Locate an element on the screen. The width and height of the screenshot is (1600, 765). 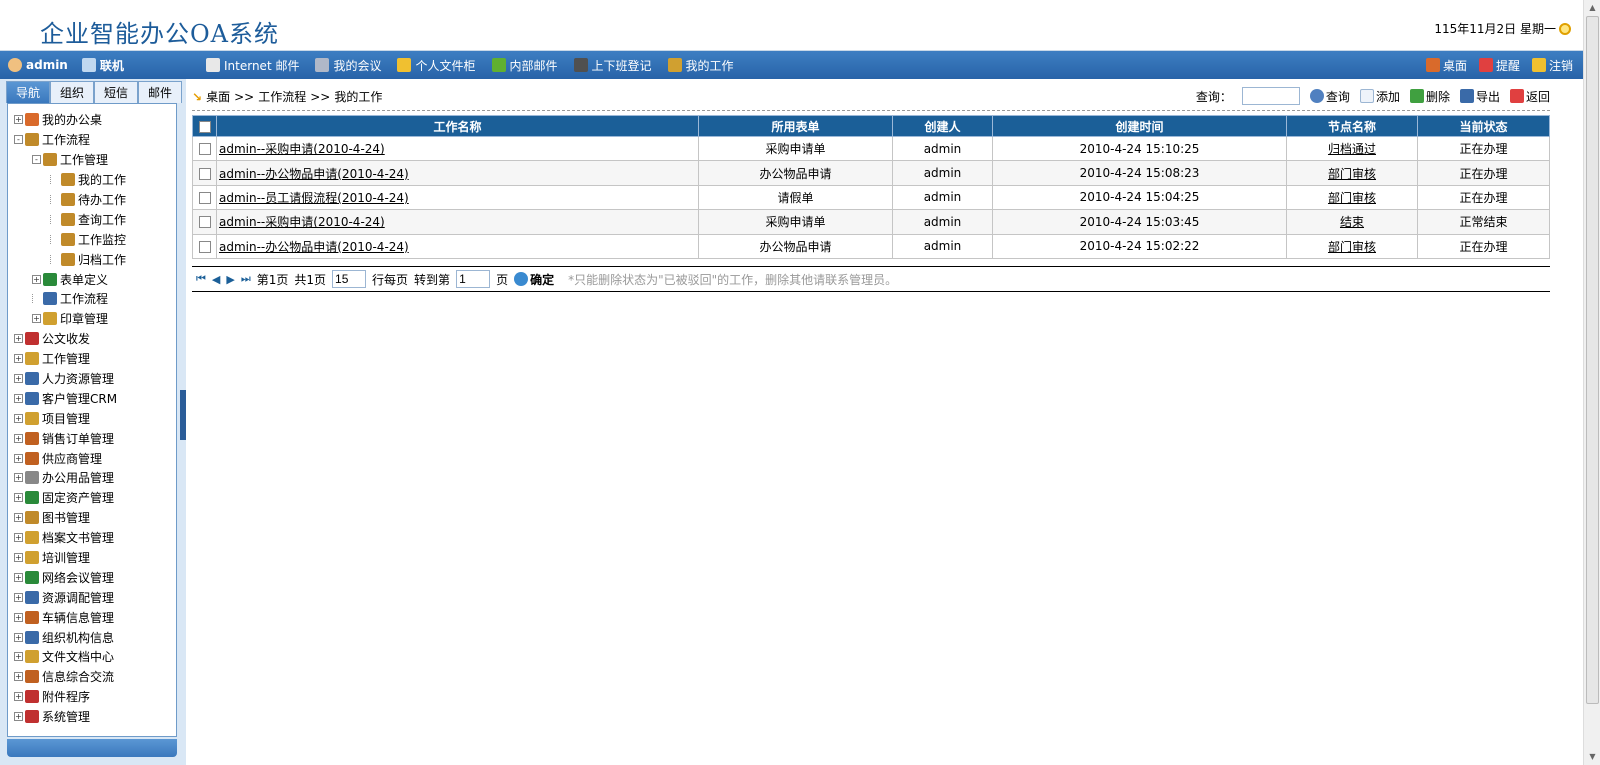
tree-node: + 组织机构信息 is located at coordinates (92, 637).